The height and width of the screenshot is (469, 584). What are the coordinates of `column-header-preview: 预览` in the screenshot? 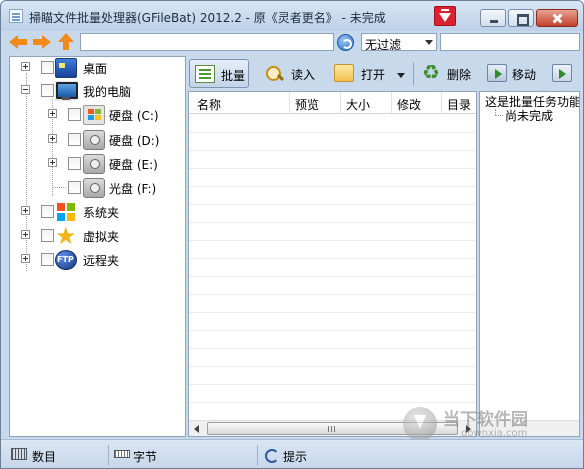 It's located at (307, 104).